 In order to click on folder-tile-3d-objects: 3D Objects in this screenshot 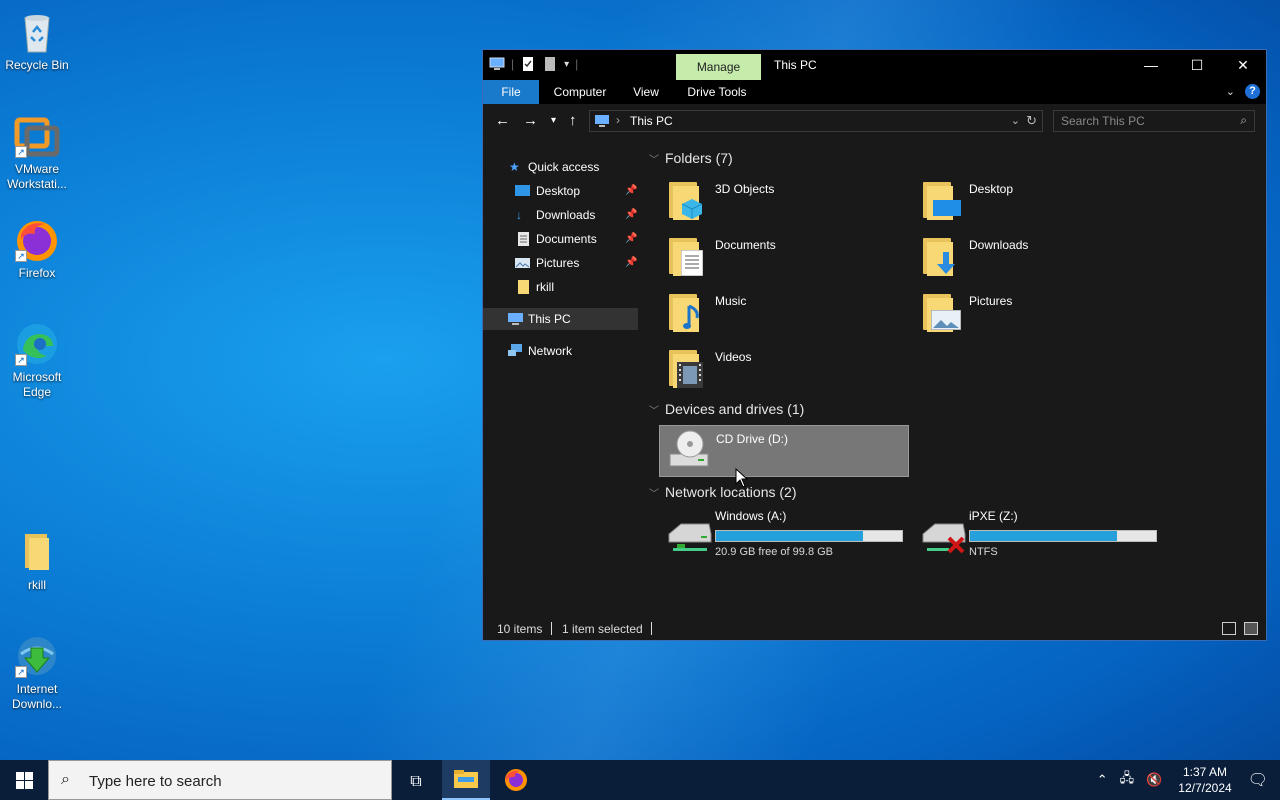, I will do `click(784, 202)`.